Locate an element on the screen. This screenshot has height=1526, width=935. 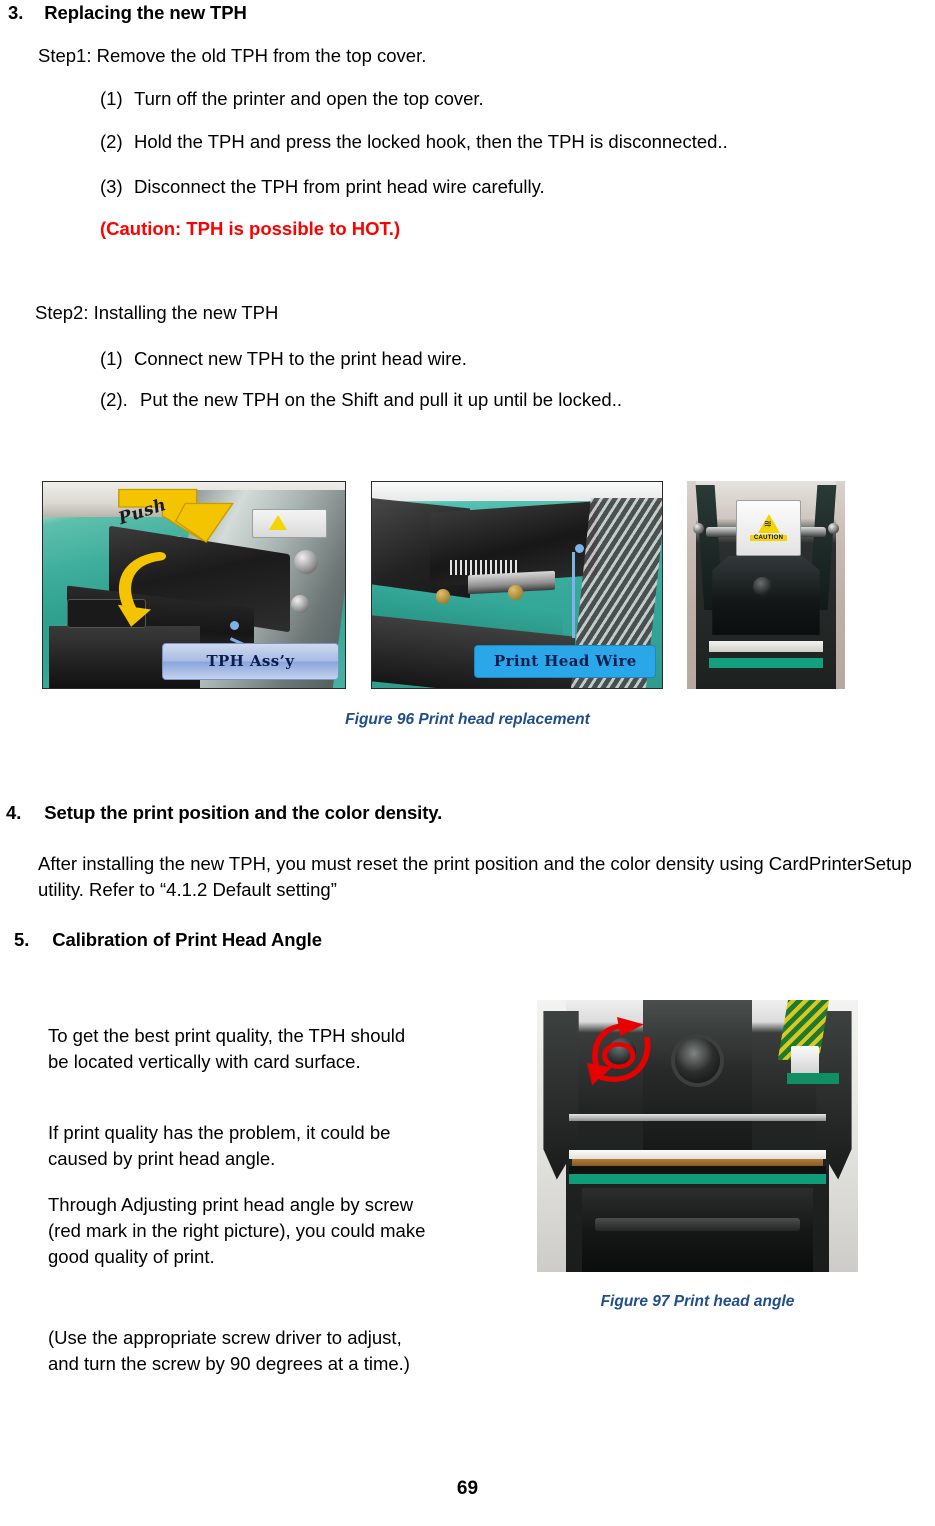
rotate-arrow-icon is located at coordinates (142, 589).